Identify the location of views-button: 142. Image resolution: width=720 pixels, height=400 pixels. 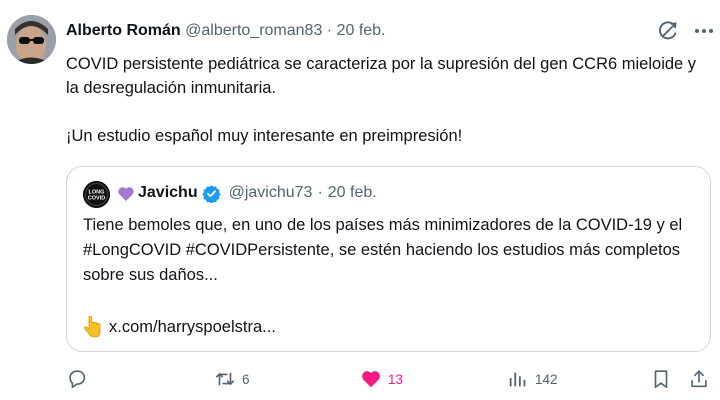
(532, 379).